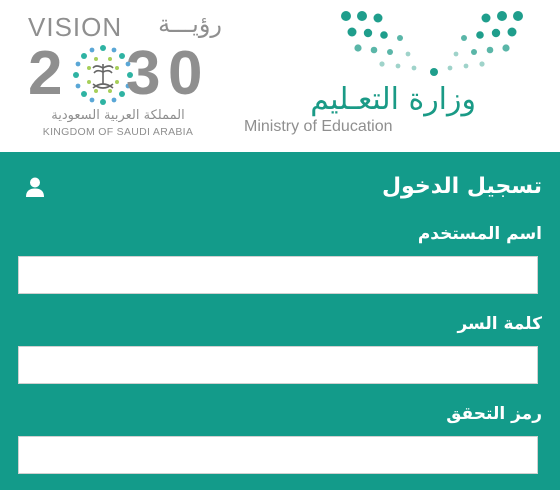 The height and width of the screenshot is (490, 560). What do you see at coordinates (118, 132) in the screenshot?
I see `vision-subtitle-english: KINGDOM OF SAUDI ARABIA` at bounding box center [118, 132].